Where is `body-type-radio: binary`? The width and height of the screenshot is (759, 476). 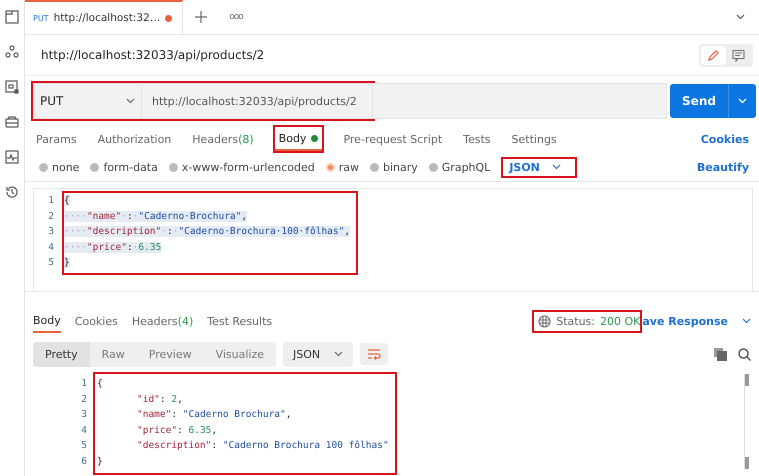 body-type-radio: binary is located at coordinates (394, 167).